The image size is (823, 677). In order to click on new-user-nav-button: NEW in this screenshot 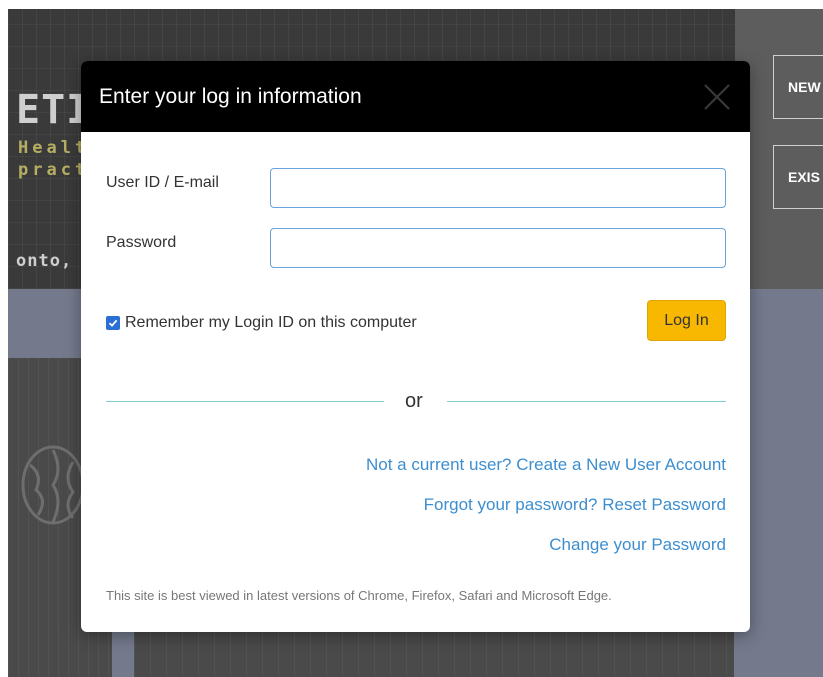, I will do `click(798, 87)`.